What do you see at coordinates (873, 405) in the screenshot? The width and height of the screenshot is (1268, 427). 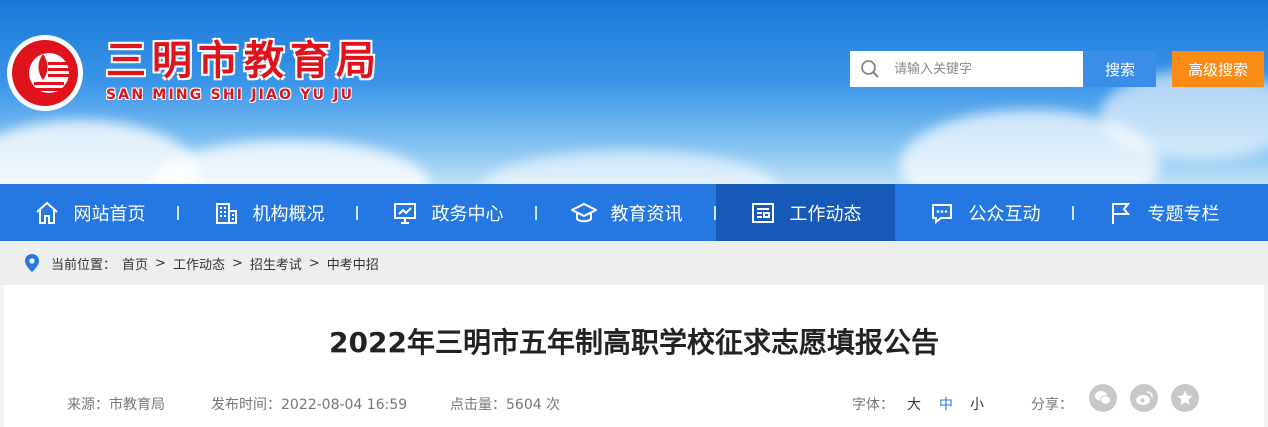 I see `font-size-label: 字体：` at bounding box center [873, 405].